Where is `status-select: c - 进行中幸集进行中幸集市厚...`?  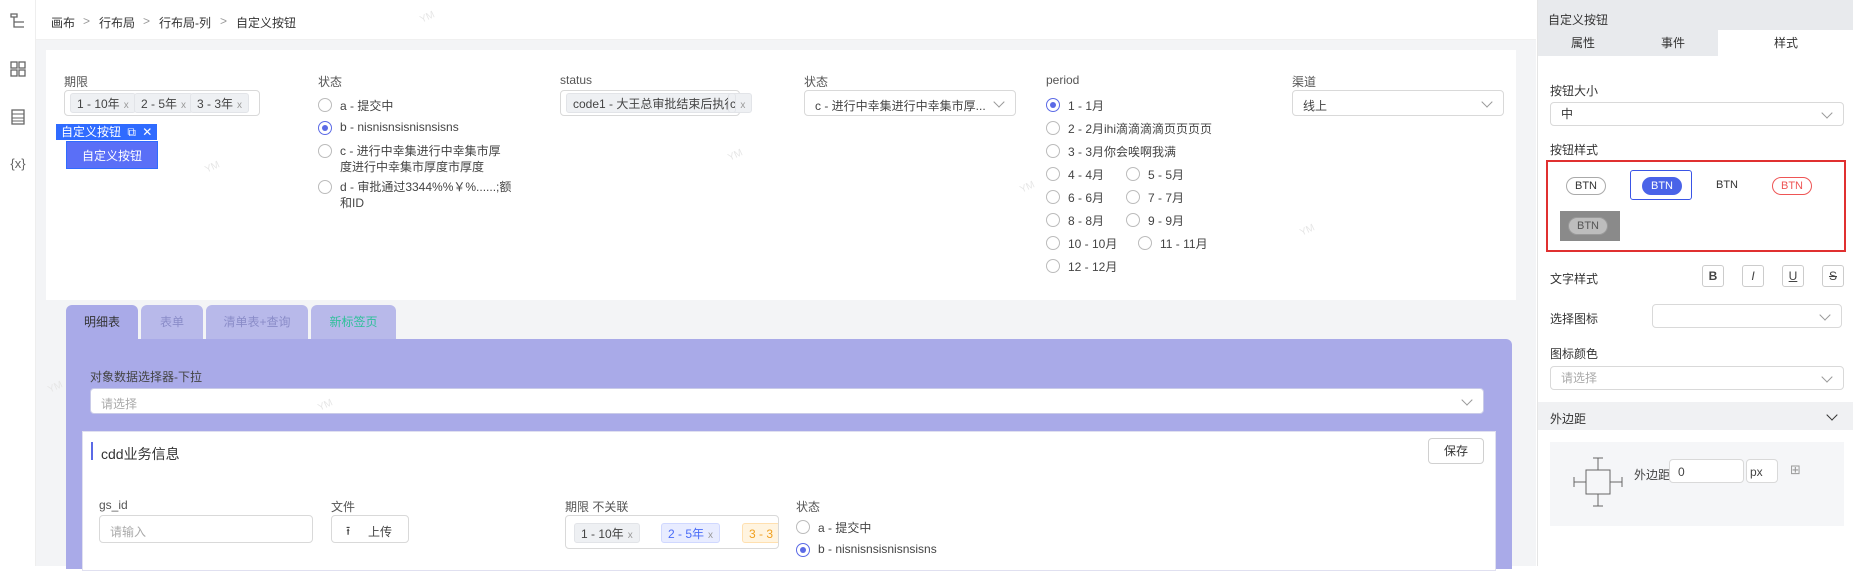 status-select: c - 进行中幸集进行中幸集市厚... is located at coordinates (910, 103).